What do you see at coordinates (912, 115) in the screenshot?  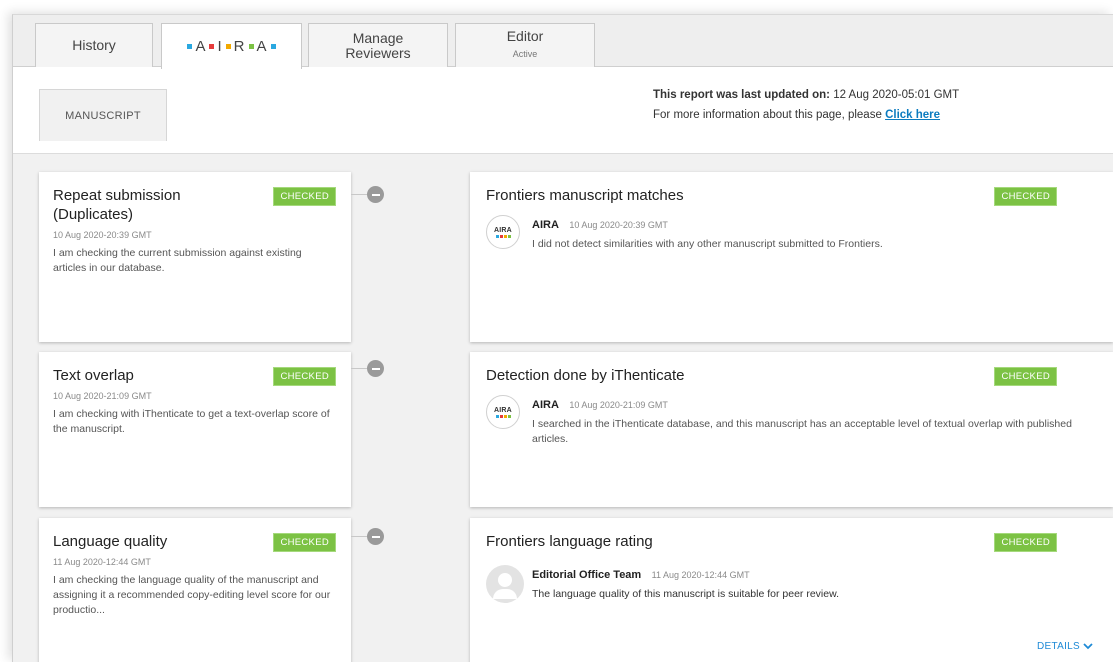 I see `click-here-link: Click here` at bounding box center [912, 115].